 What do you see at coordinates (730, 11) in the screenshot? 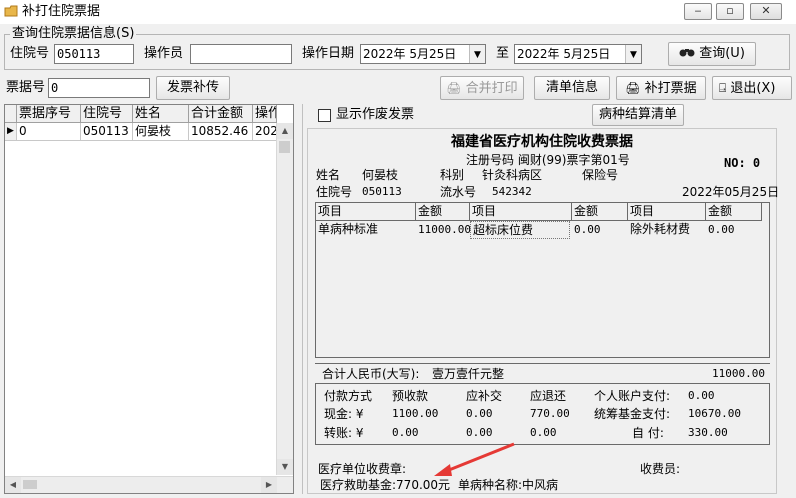
I see `maximize-button: ▫` at bounding box center [730, 11].